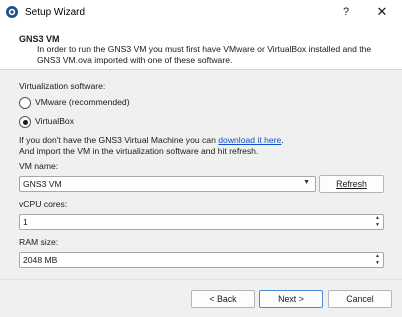 Image resolution: width=402 pixels, height=317 pixels. Describe the element at coordinates (201, 260) in the screenshot. I see `ram-spinbox: 2048 MB ▲ ▼` at that location.